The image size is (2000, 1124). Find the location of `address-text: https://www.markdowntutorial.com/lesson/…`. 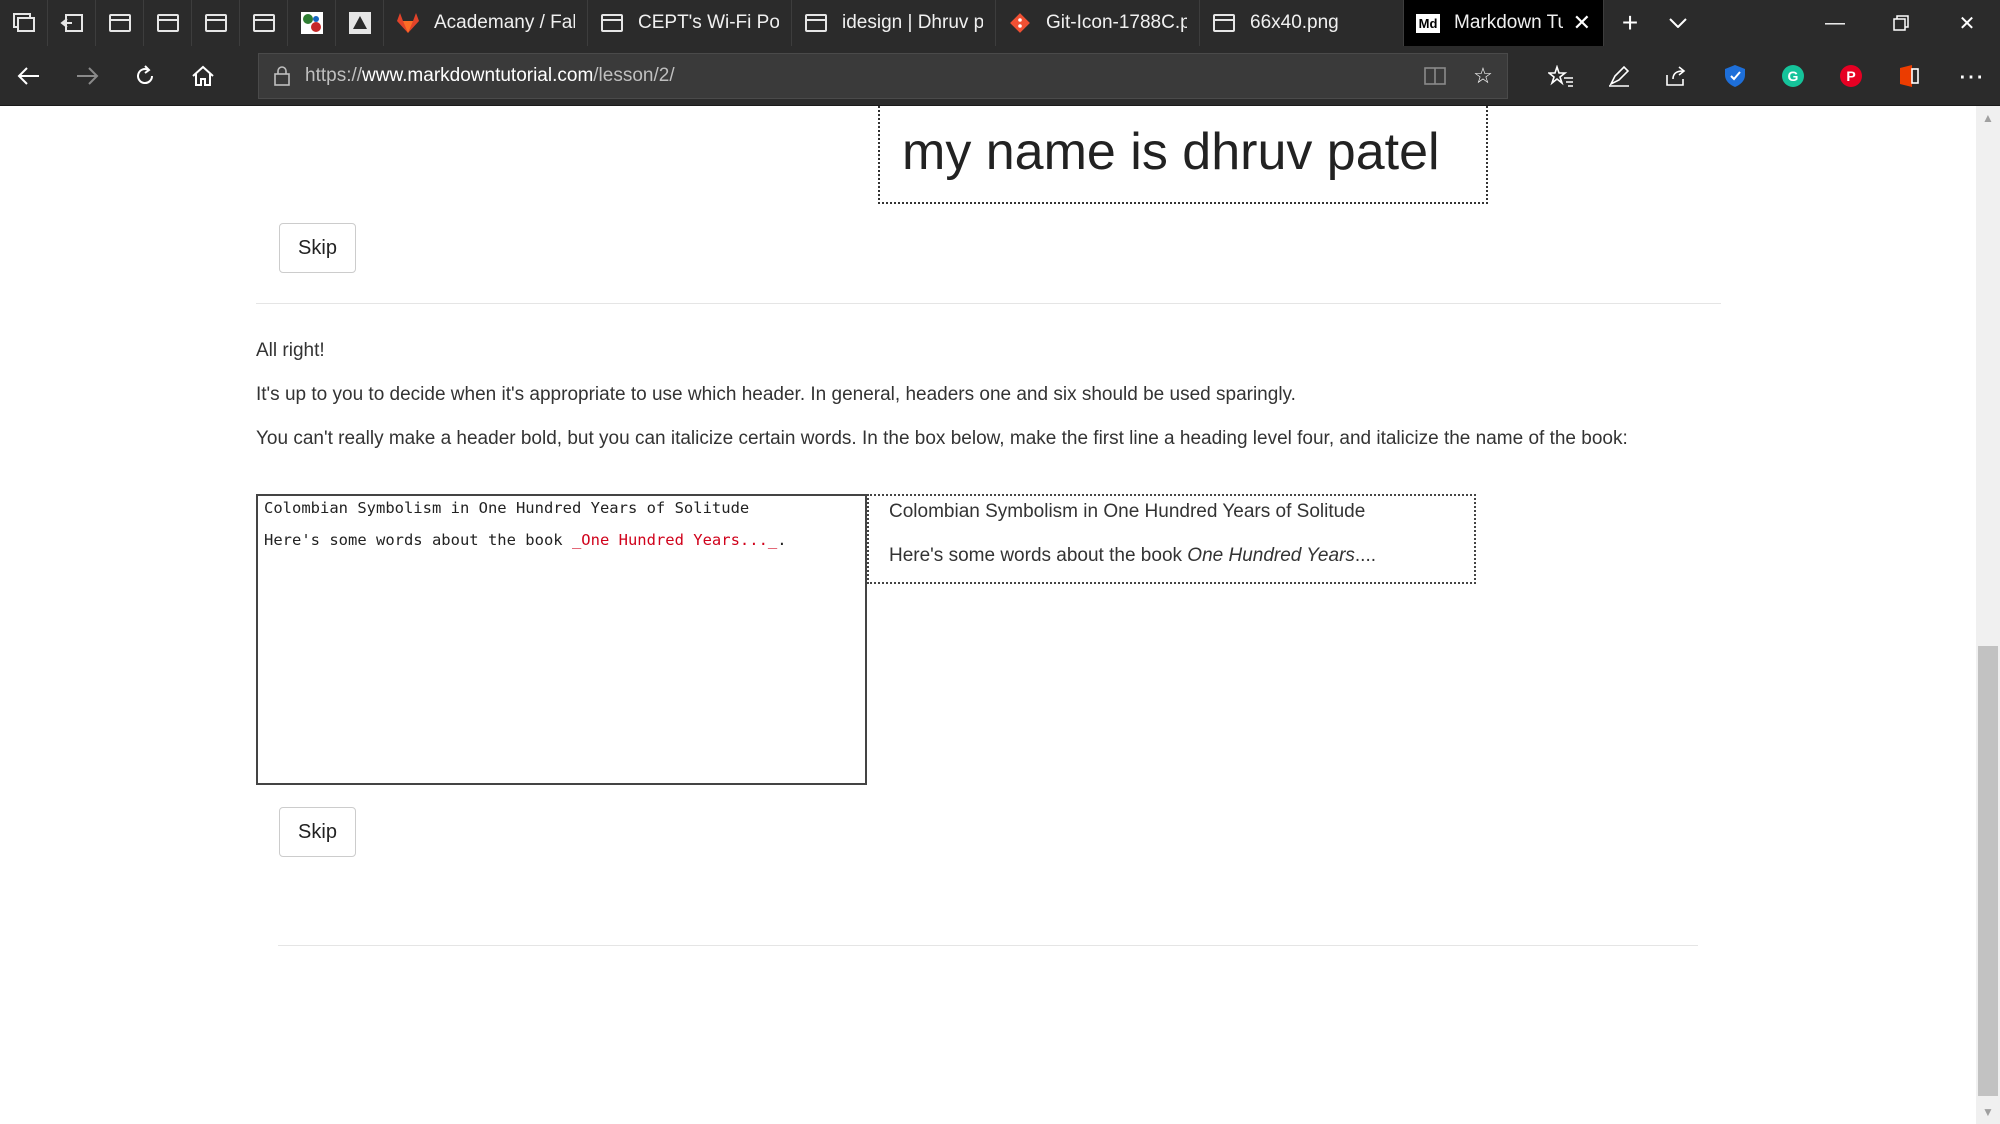

address-text: https://www.markdowntutorial.com/lesson/… is located at coordinates (858, 76).